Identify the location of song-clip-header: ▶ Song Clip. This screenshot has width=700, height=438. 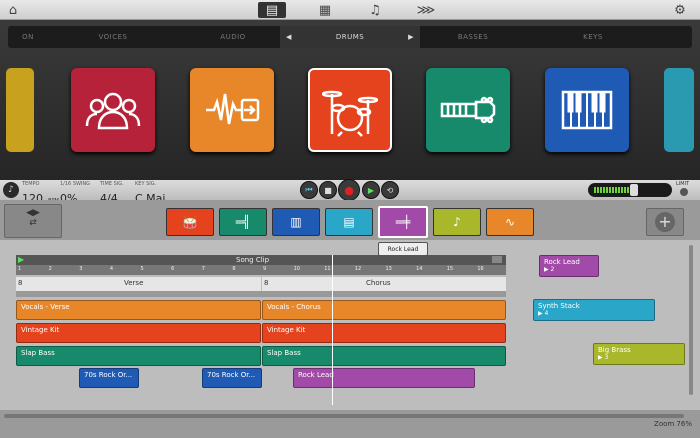
(261, 260).